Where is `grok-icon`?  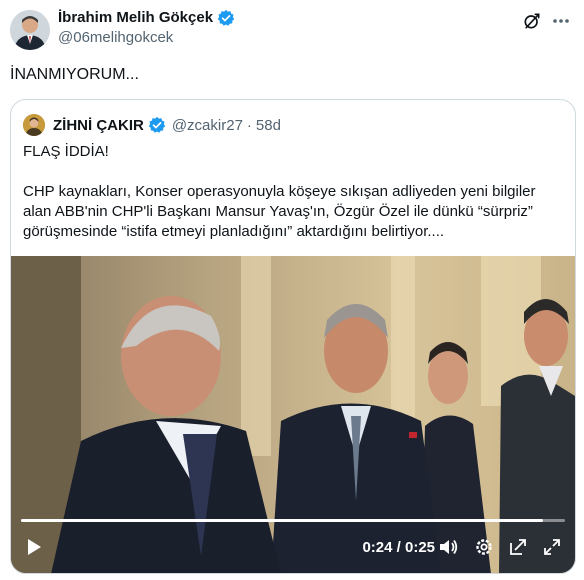
grok-icon is located at coordinates (532, 21).